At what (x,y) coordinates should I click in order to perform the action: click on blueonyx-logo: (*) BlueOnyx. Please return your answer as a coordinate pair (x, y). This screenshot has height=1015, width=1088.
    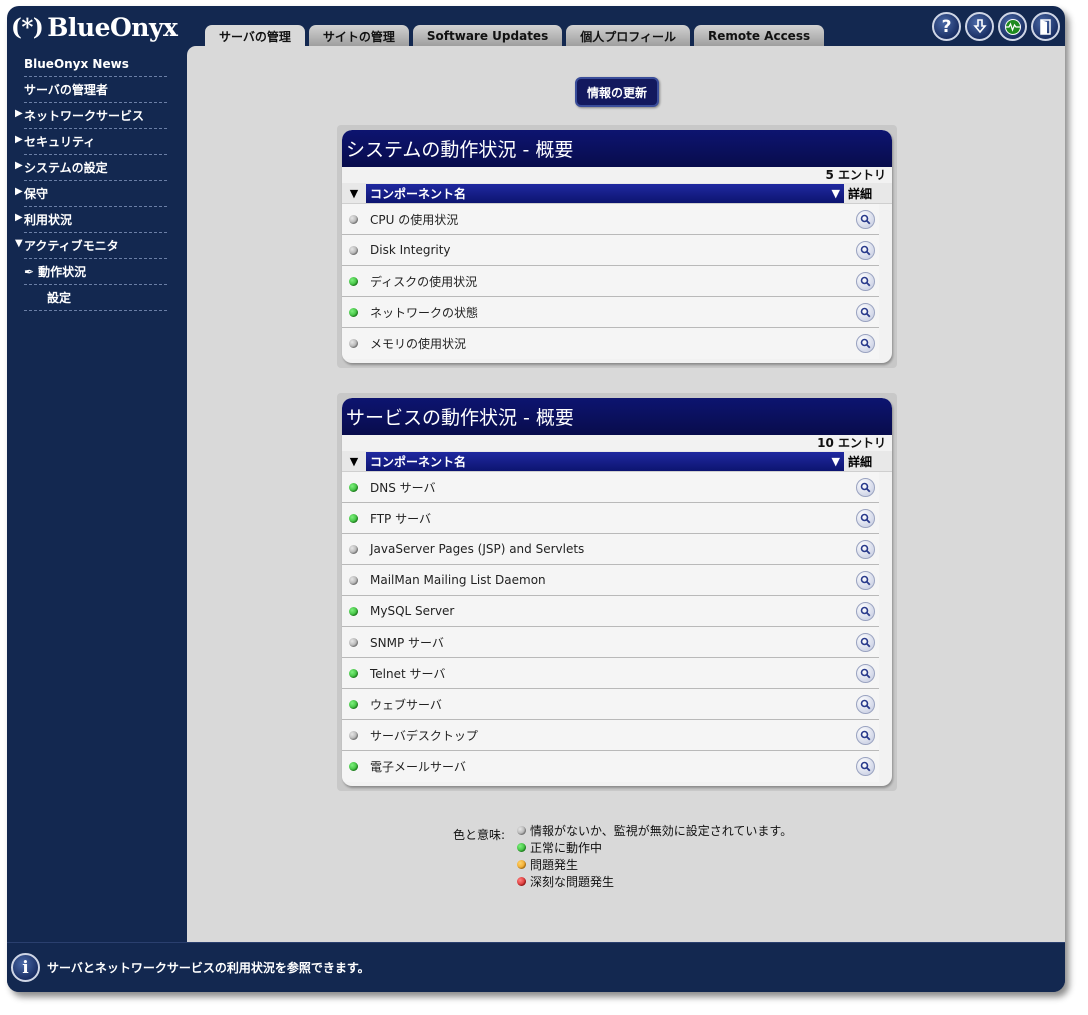
    Looking at the image, I should click on (94, 27).